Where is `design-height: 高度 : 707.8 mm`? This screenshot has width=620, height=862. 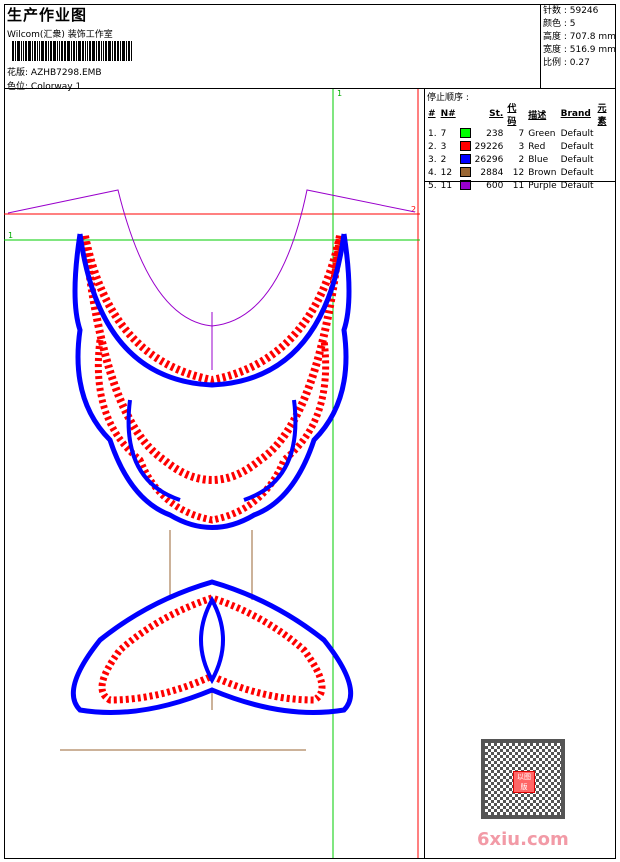 design-height: 高度 : 707.8 mm is located at coordinates (579, 37).